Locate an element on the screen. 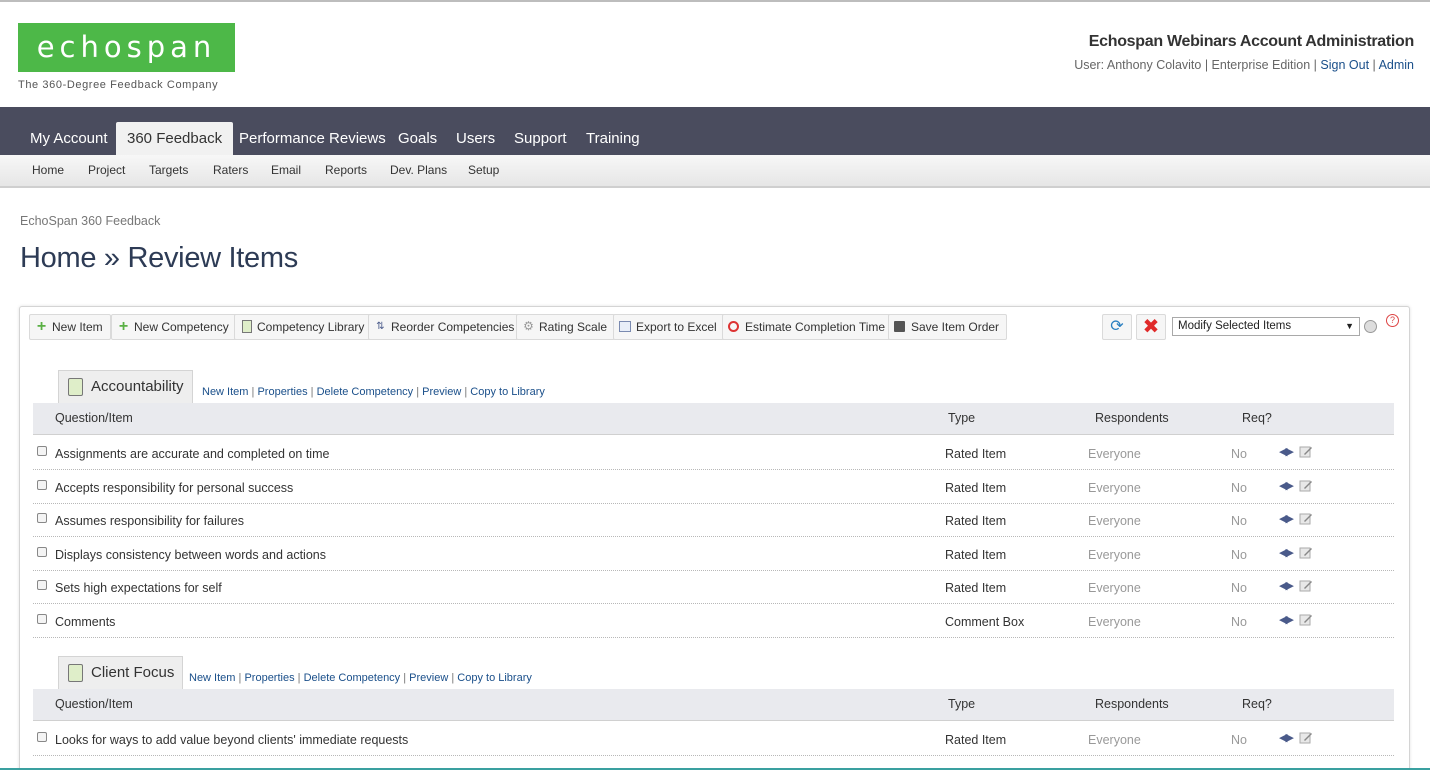 The width and height of the screenshot is (1430, 770). competency-tab-accountability: Accountability is located at coordinates (125, 386).